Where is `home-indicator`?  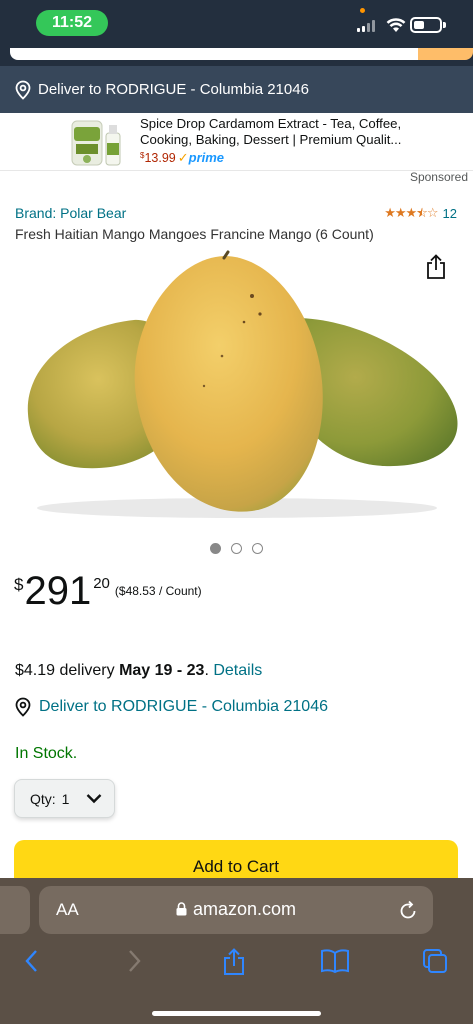
home-indicator is located at coordinates (236, 1013).